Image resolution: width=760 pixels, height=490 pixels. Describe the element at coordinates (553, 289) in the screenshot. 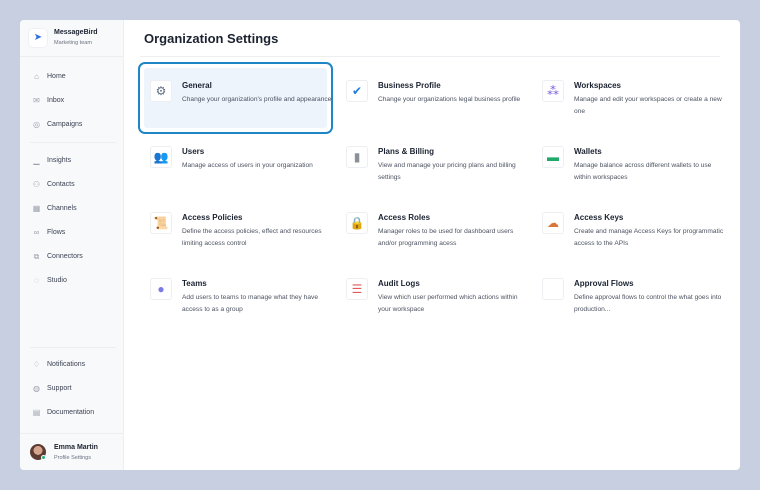

I see `approval-flows-icon` at that location.